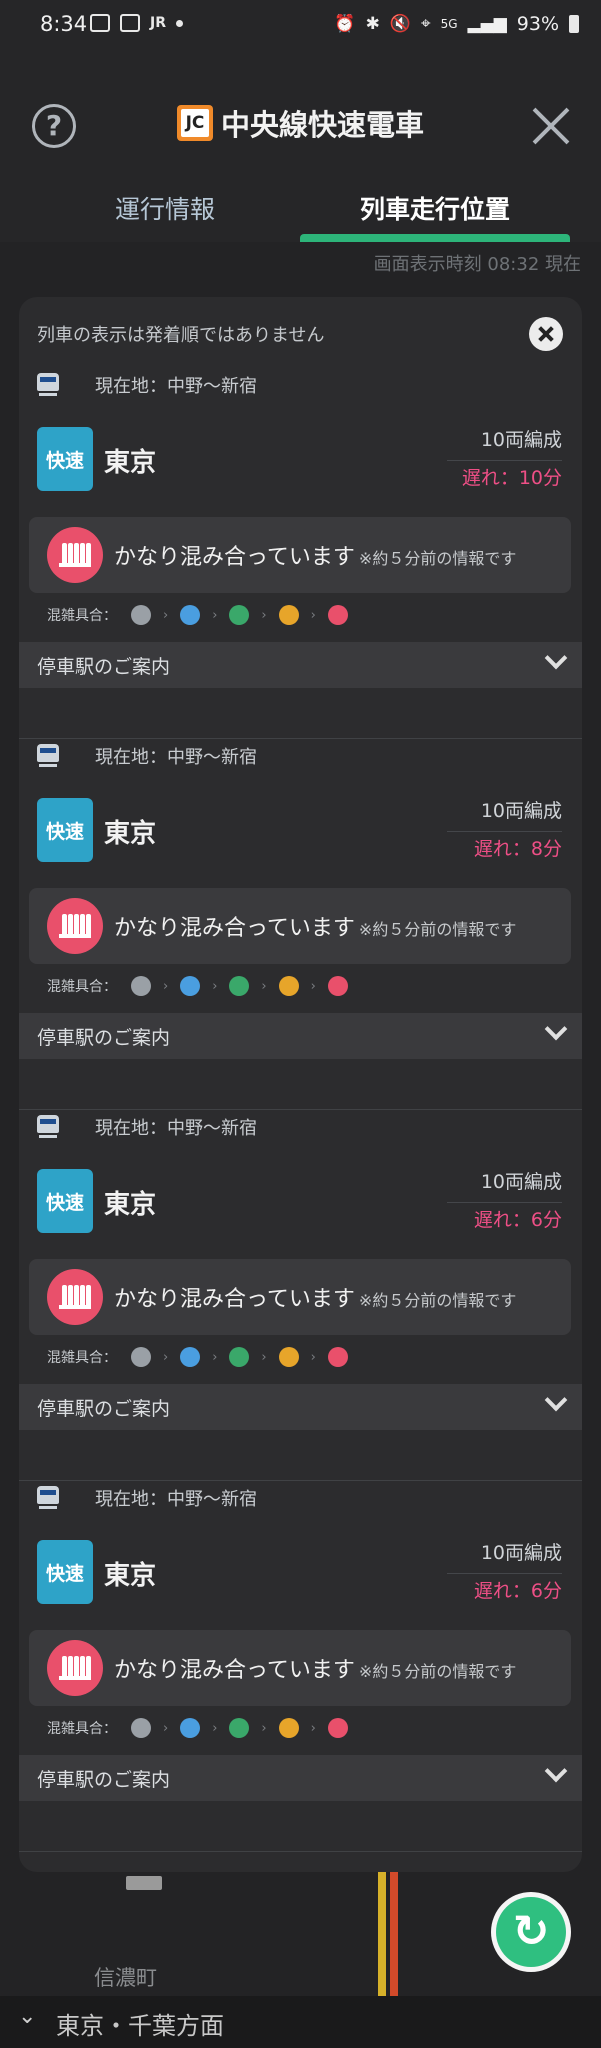  I want to click on bluetooth-icon: ✱, so click(372, 24).